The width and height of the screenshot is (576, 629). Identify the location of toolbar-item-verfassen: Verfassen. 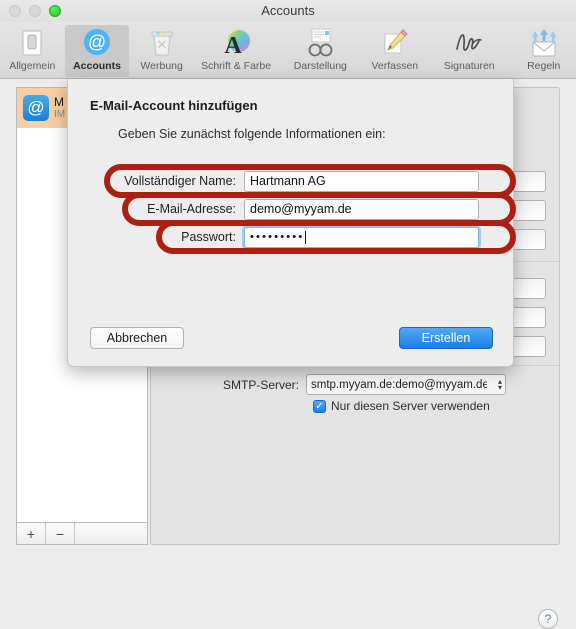
(394, 51).